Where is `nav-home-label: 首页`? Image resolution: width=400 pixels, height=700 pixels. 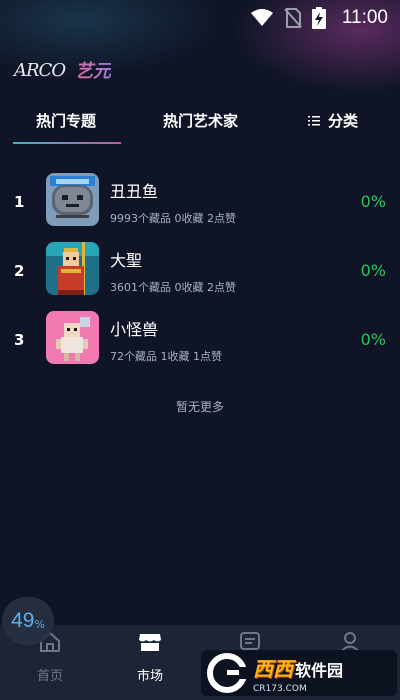 nav-home-label: 首页 is located at coordinates (49, 676).